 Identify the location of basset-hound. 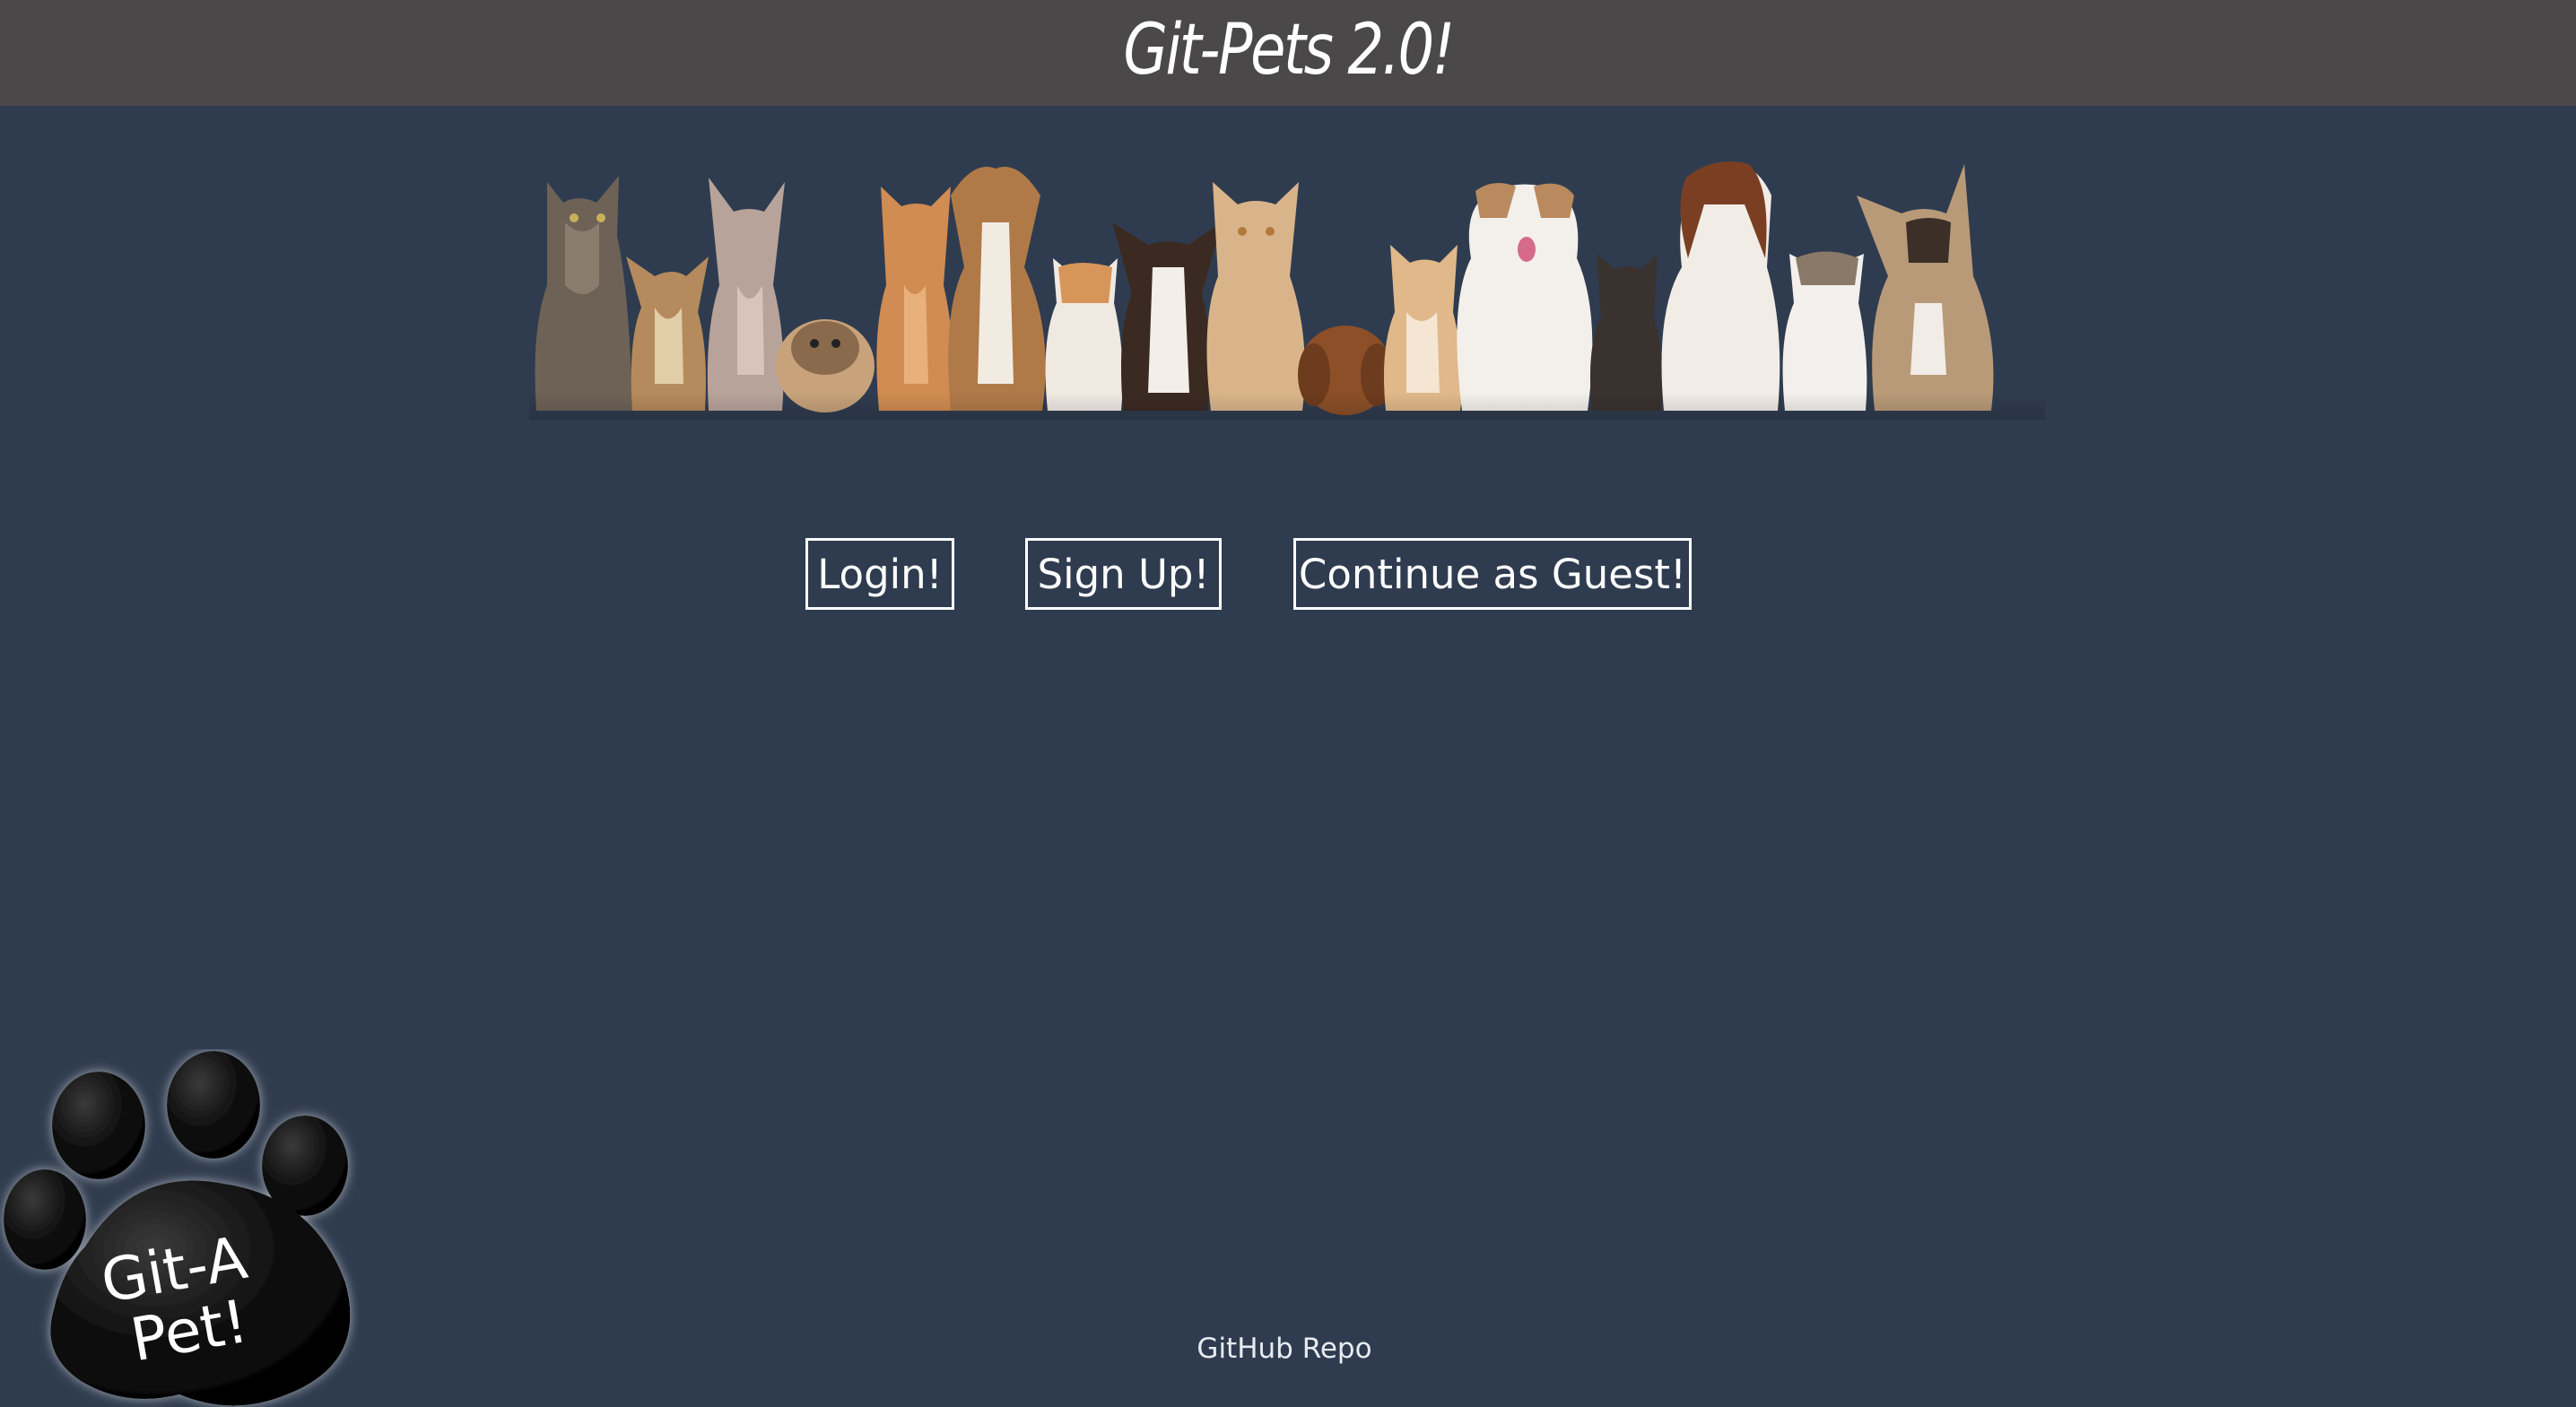
(1720, 286).